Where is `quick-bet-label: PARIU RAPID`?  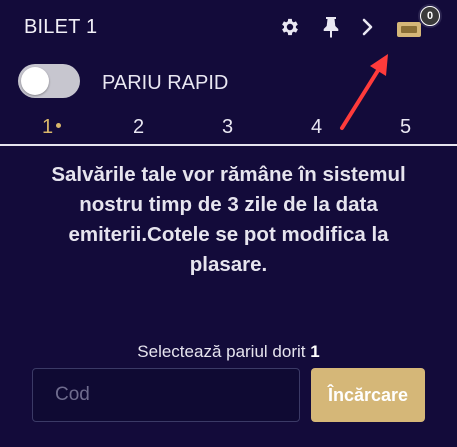 quick-bet-label: PARIU RAPID is located at coordinates (165, 83).